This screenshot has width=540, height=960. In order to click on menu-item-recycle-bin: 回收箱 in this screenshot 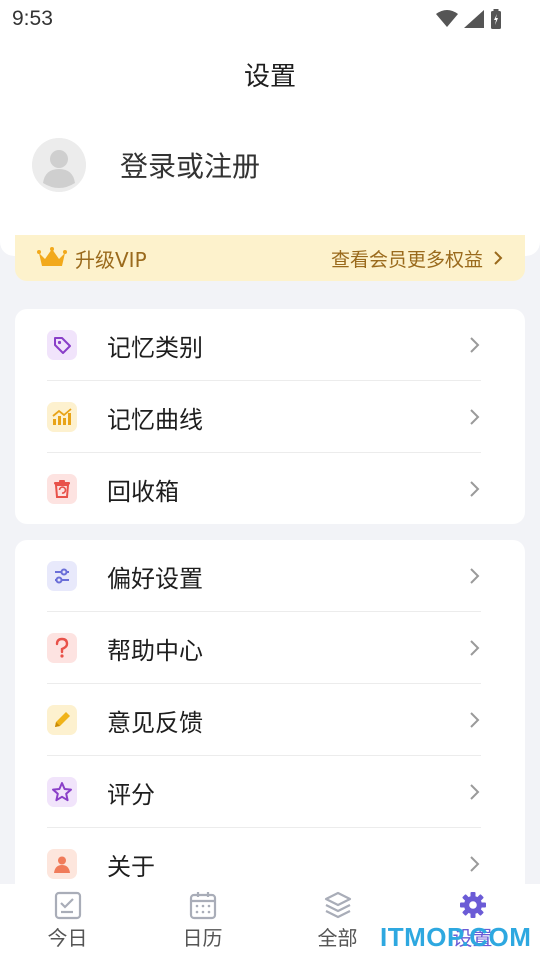, I will do `click(270, 489)`.